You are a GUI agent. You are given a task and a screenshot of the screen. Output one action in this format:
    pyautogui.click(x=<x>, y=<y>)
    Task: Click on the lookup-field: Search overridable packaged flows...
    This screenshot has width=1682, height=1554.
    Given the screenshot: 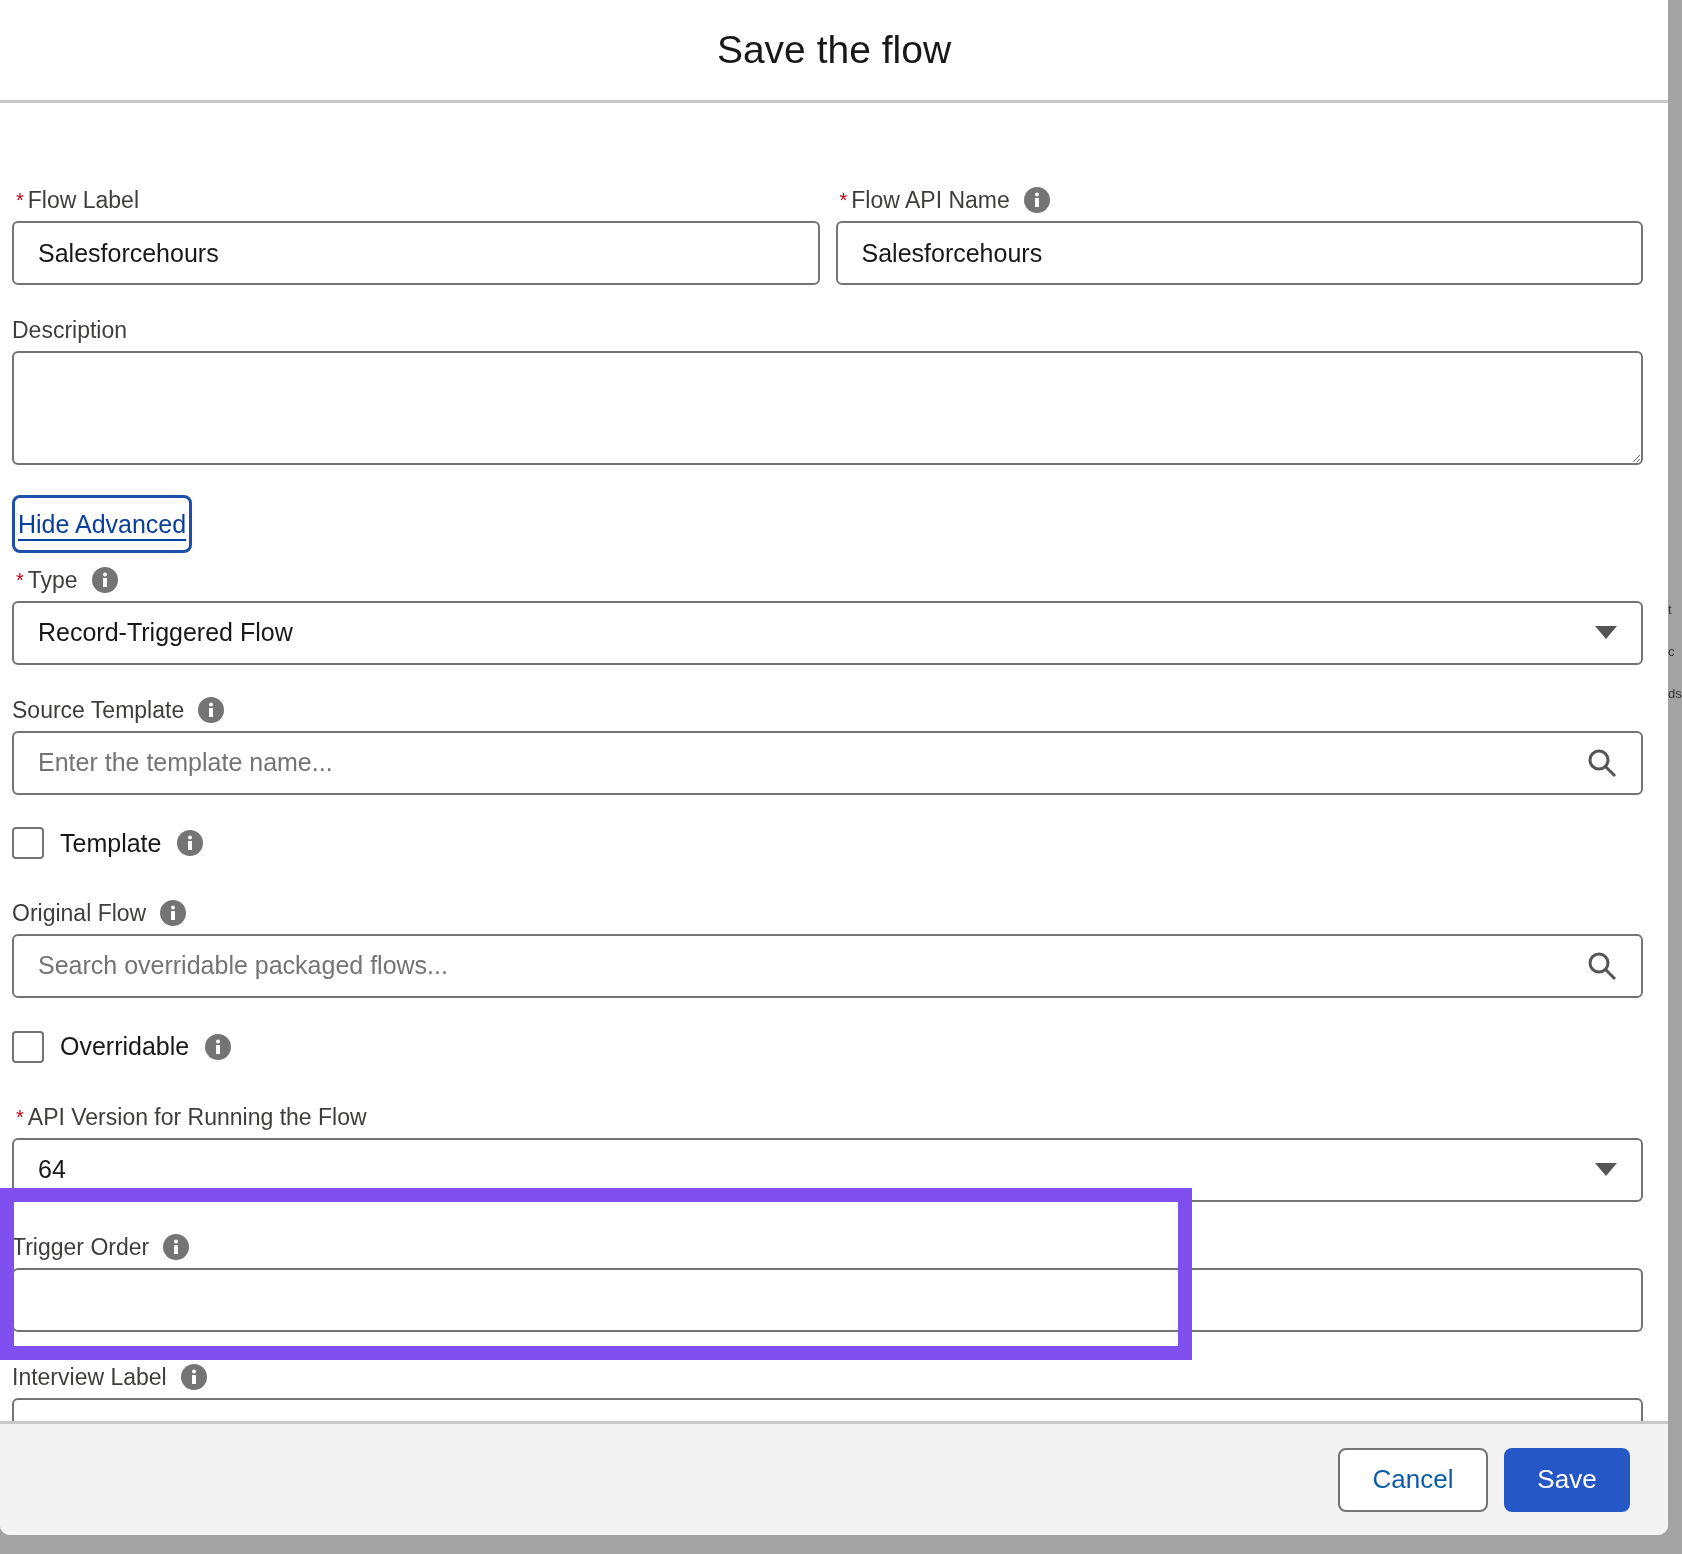 What is the action you would take?
    pyautogui.click(x=827, y=966)
    